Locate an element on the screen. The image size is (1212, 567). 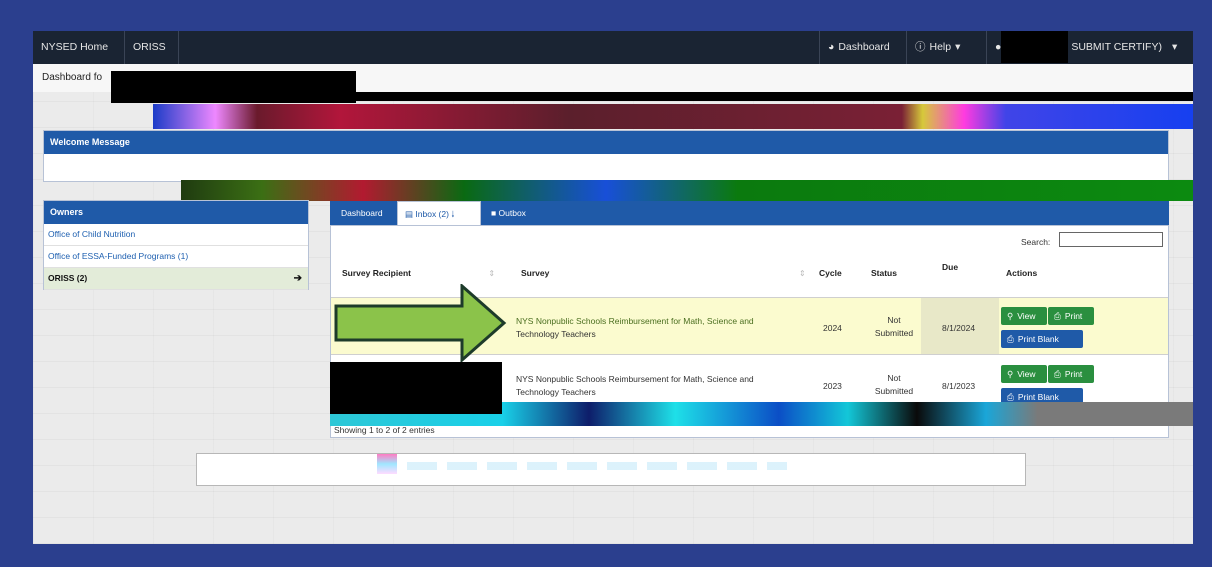
due-cell: 8/1/2023 is located at coordinates (959, 386).